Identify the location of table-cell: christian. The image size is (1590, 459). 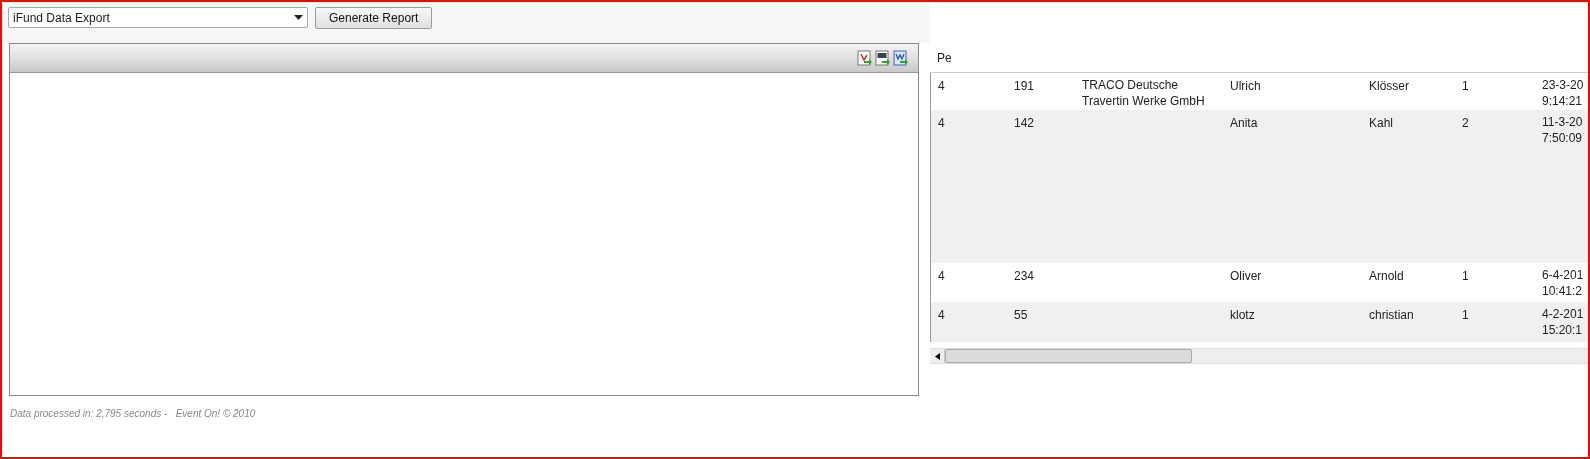
(1391, 315).